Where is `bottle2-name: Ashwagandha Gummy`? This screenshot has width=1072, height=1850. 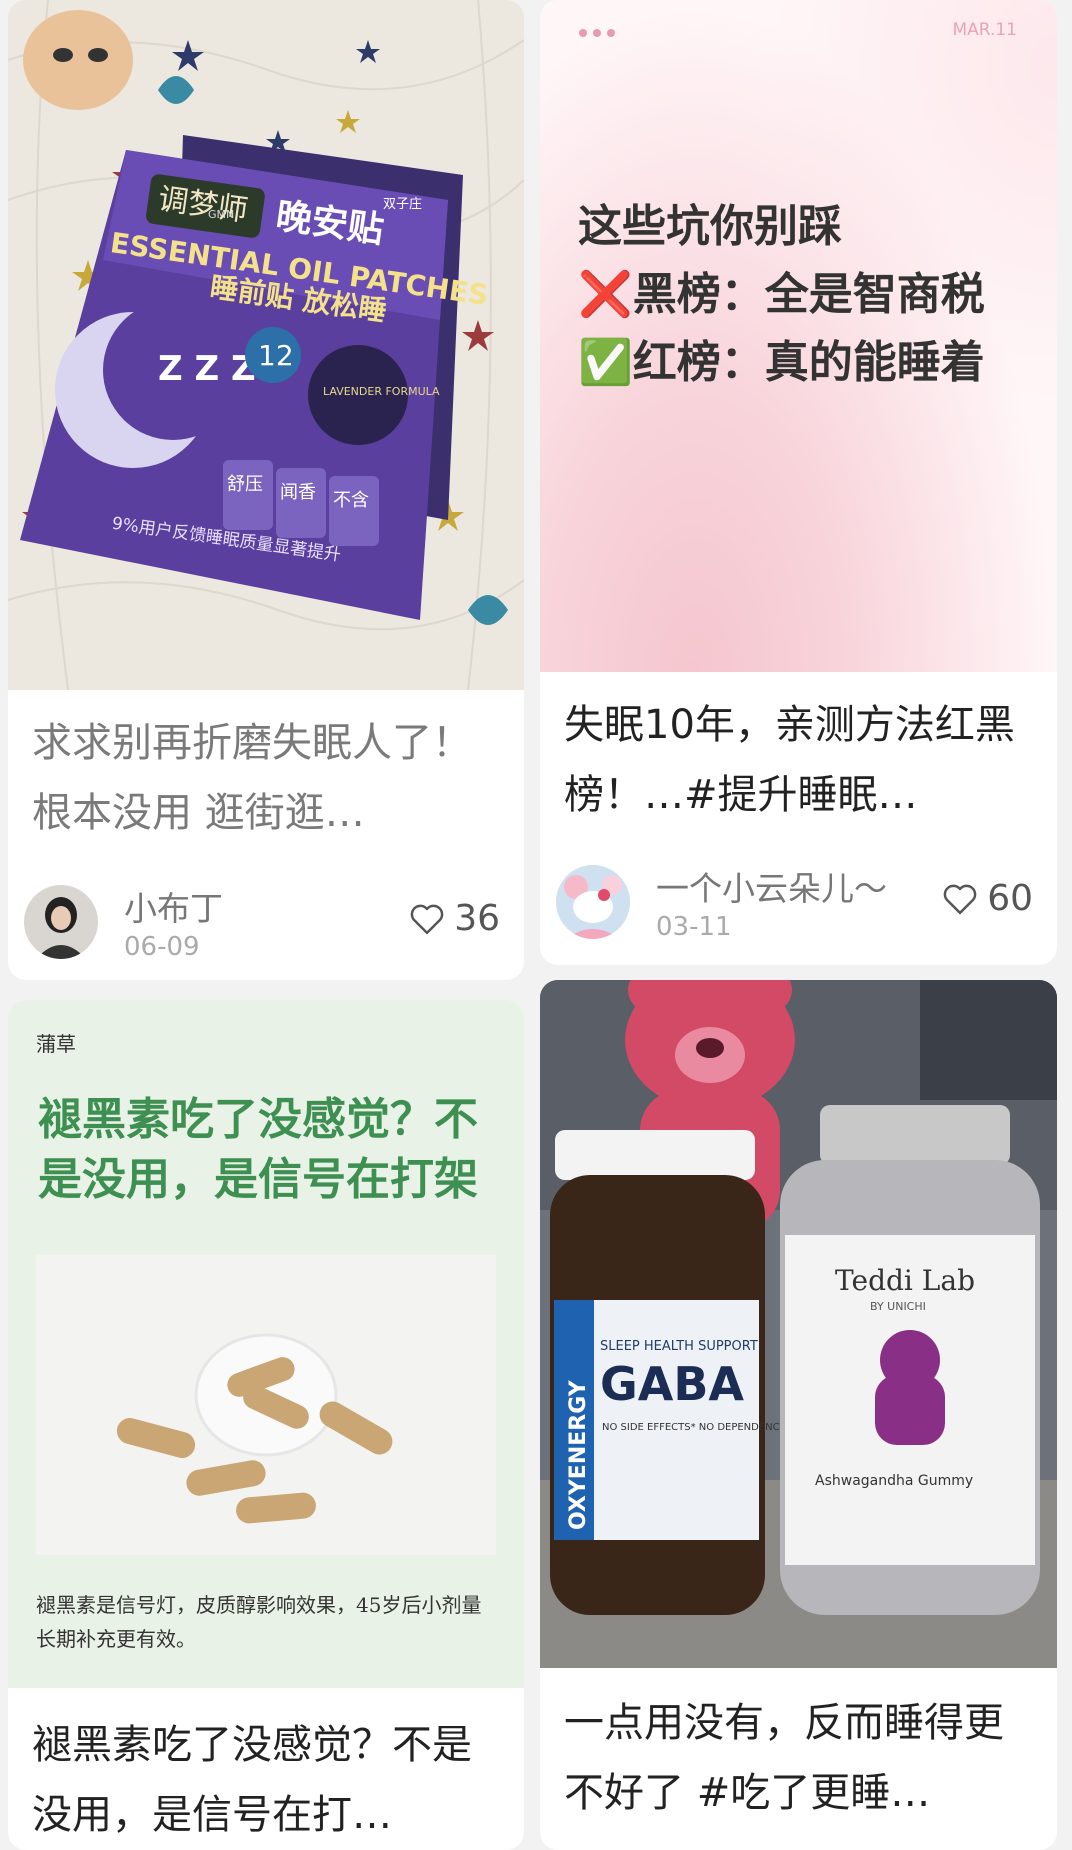
bottle2-name: Ashwagandha Gummy is located at coordinates (894, 1481).